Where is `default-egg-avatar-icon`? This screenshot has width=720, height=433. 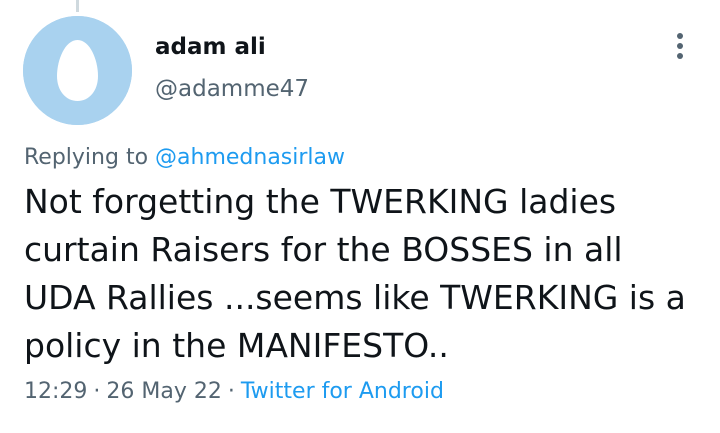 default-egg-avatar-icon is located at coordinates (77, 70).